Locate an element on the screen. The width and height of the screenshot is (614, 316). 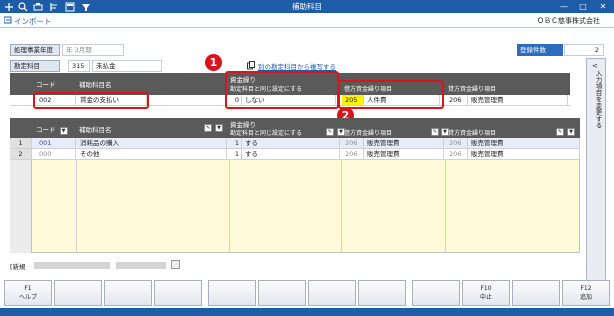
highlight-fund-setting is located at coordinates (282, 90).